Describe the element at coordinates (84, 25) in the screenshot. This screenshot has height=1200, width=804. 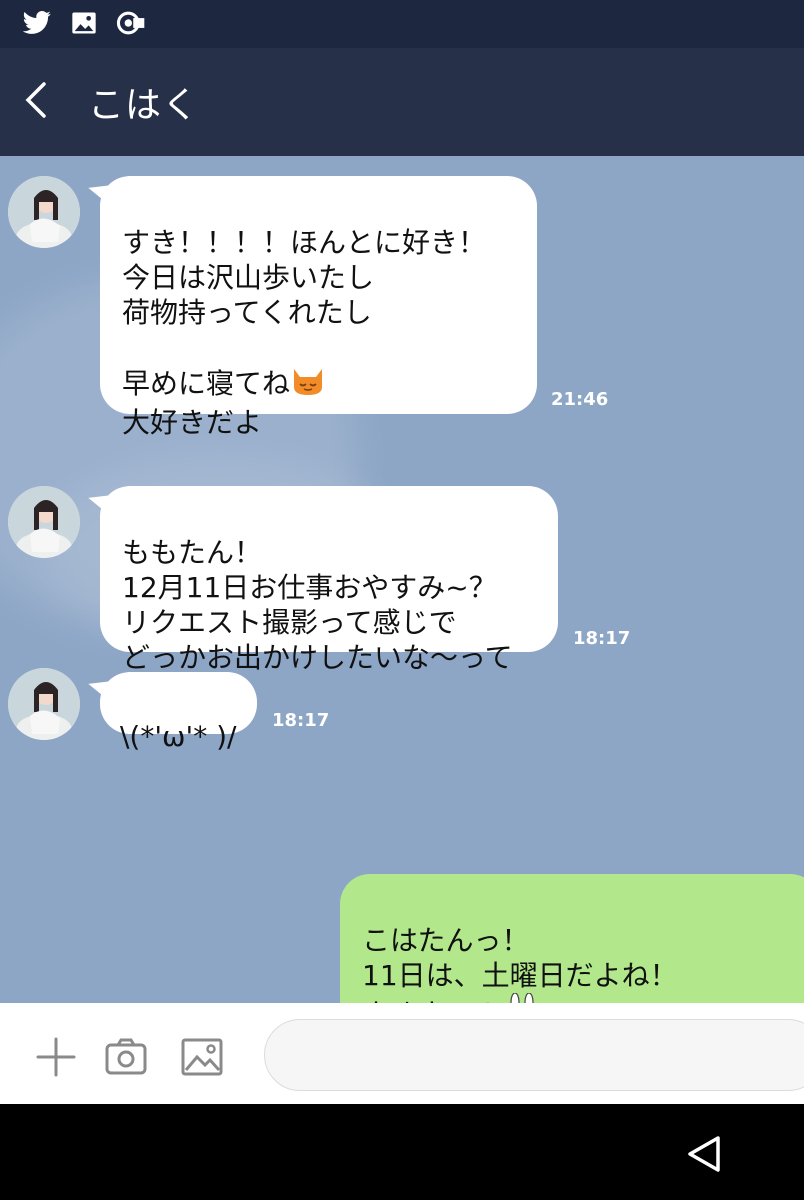
I see `gallery-icon` at that location.